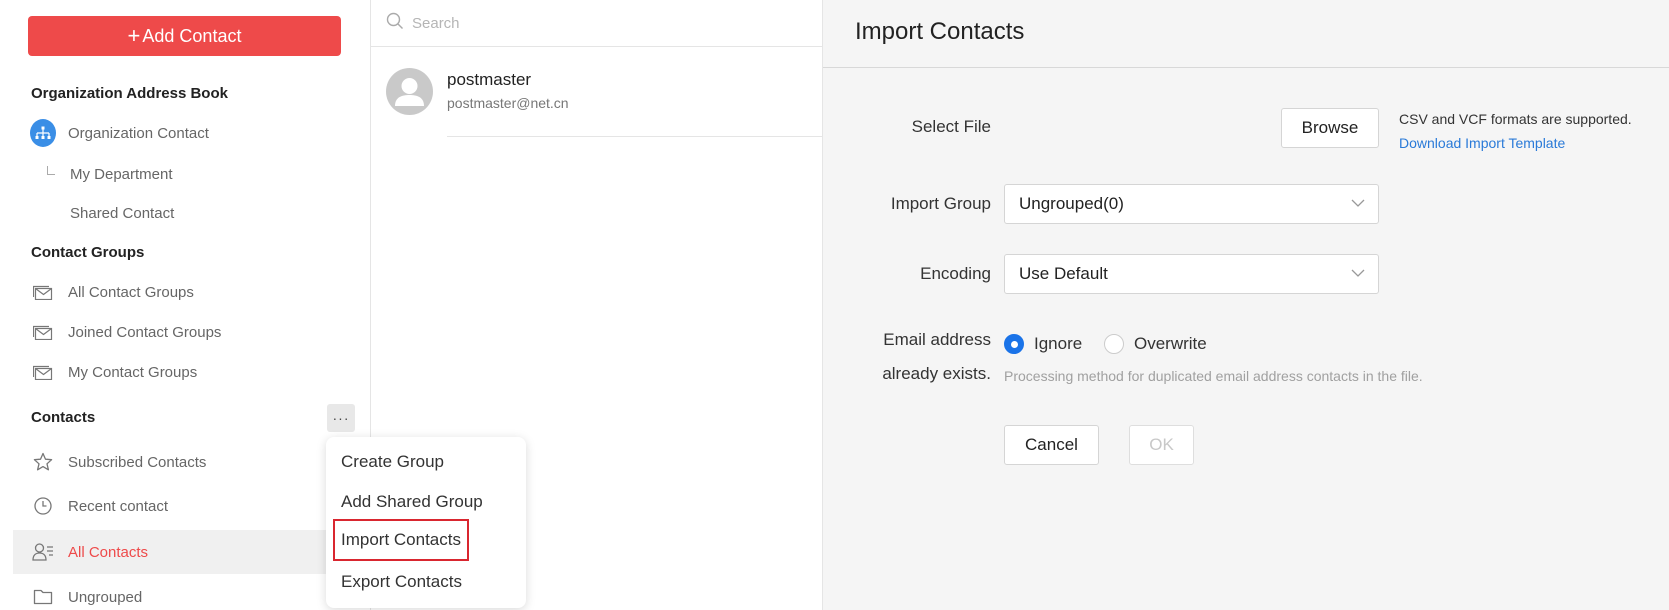 This screenshot has height=610, width=1669. What do you see at coordinates (951, 126) in the screenshot?
I see `select-file-label: Select File` at bounding box center [951, 126].